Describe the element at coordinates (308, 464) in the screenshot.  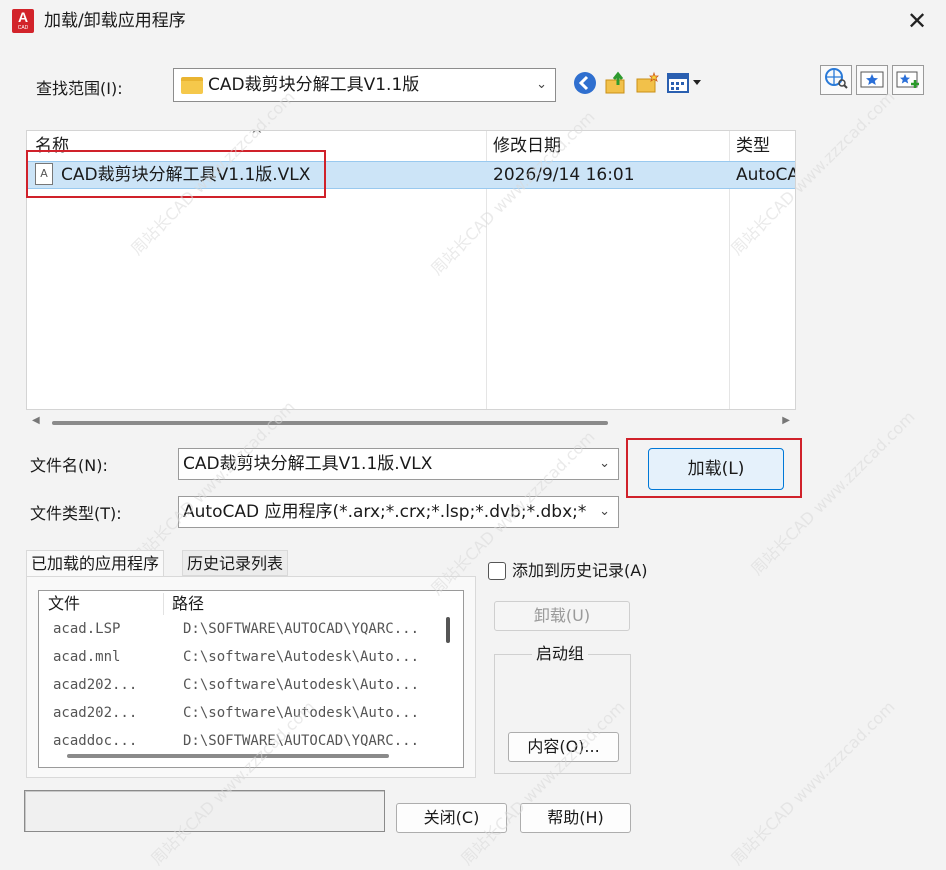
I see `file-name-value: CAD裁剪块分解工具V1.1版.VLX` at that location.